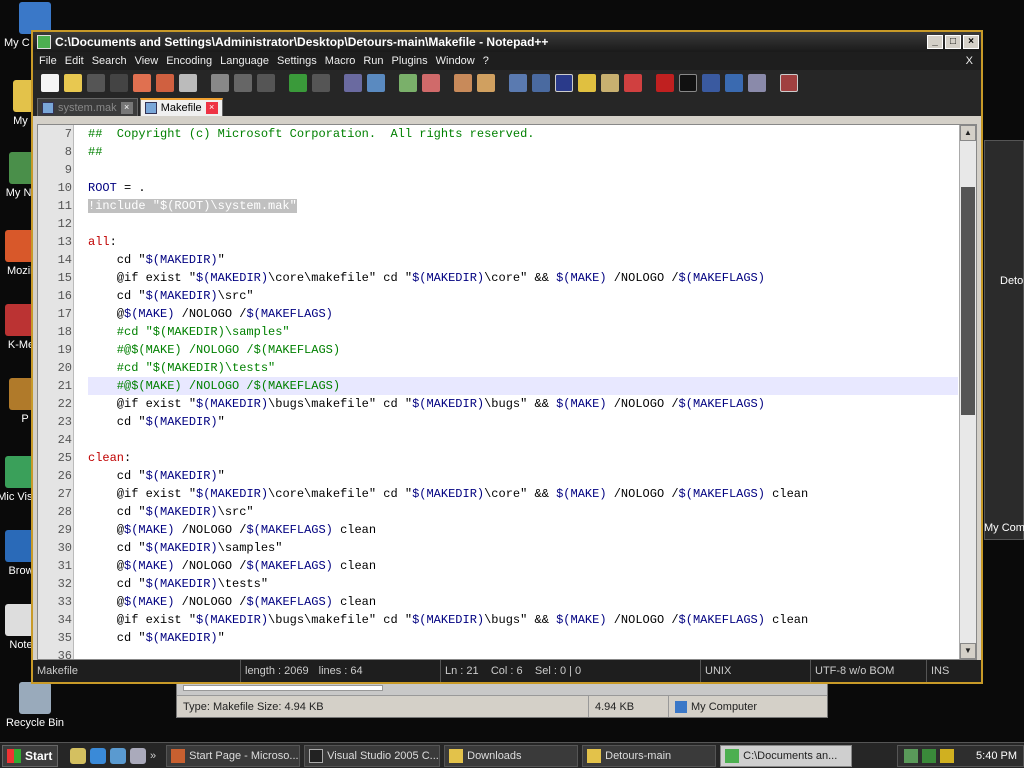 This screenshot has height=768, width=1024. I want to click on taskbar-item-downloads: Downloads, so click(511, 755).